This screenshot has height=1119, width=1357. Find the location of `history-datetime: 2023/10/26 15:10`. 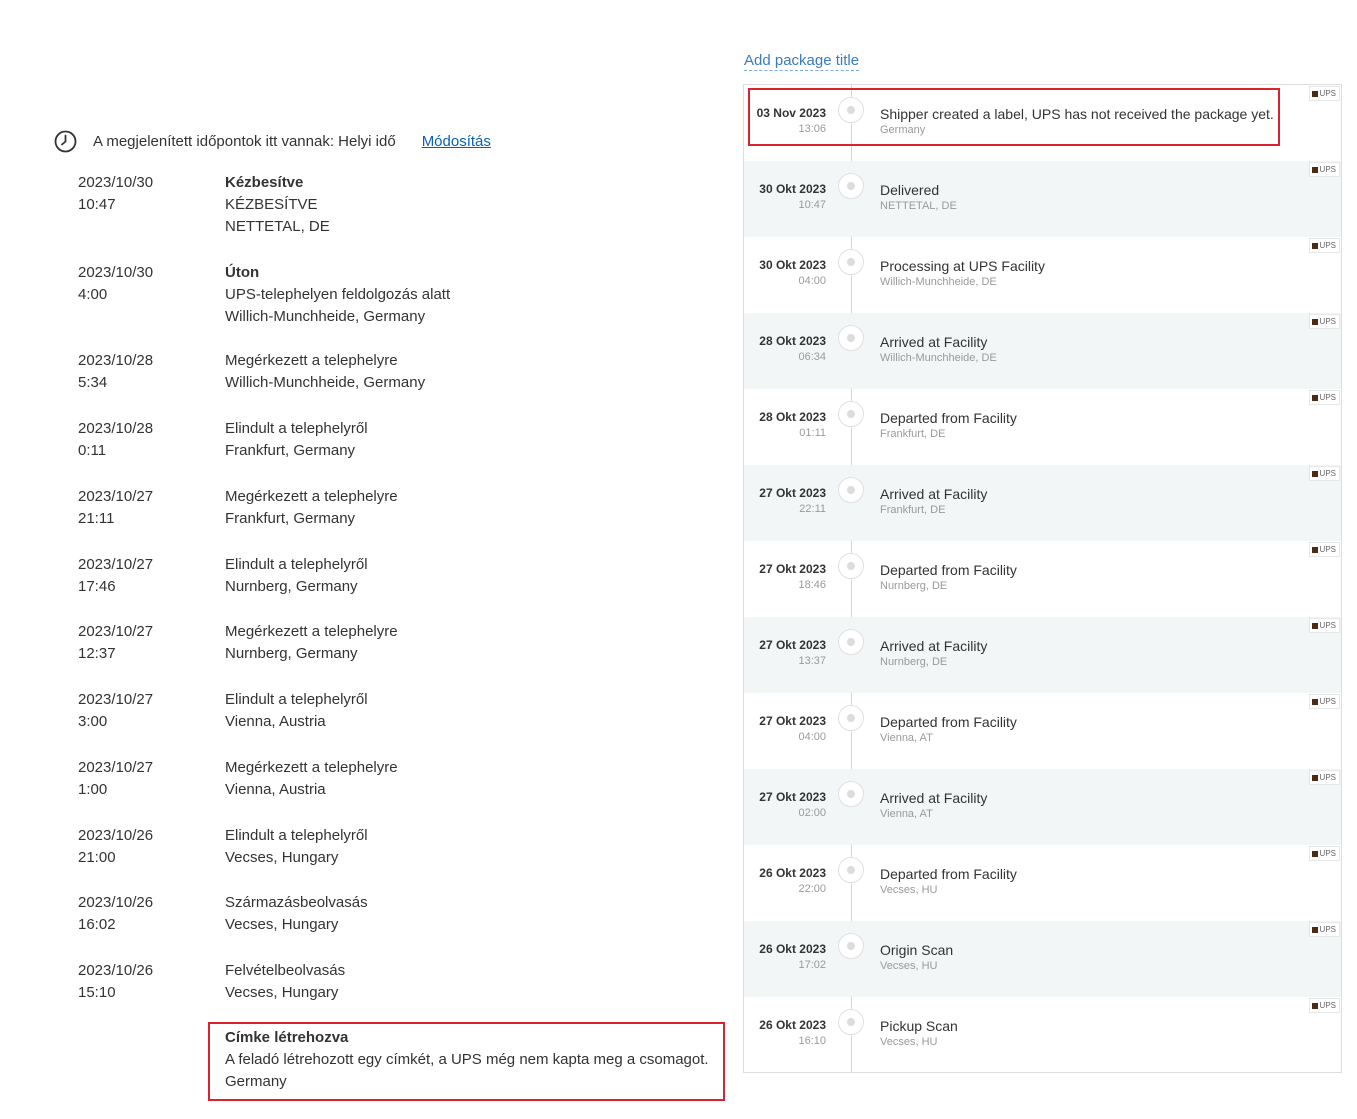

history-datetime: 2023/10/26 15:10 is located at coordinates (148, 982).